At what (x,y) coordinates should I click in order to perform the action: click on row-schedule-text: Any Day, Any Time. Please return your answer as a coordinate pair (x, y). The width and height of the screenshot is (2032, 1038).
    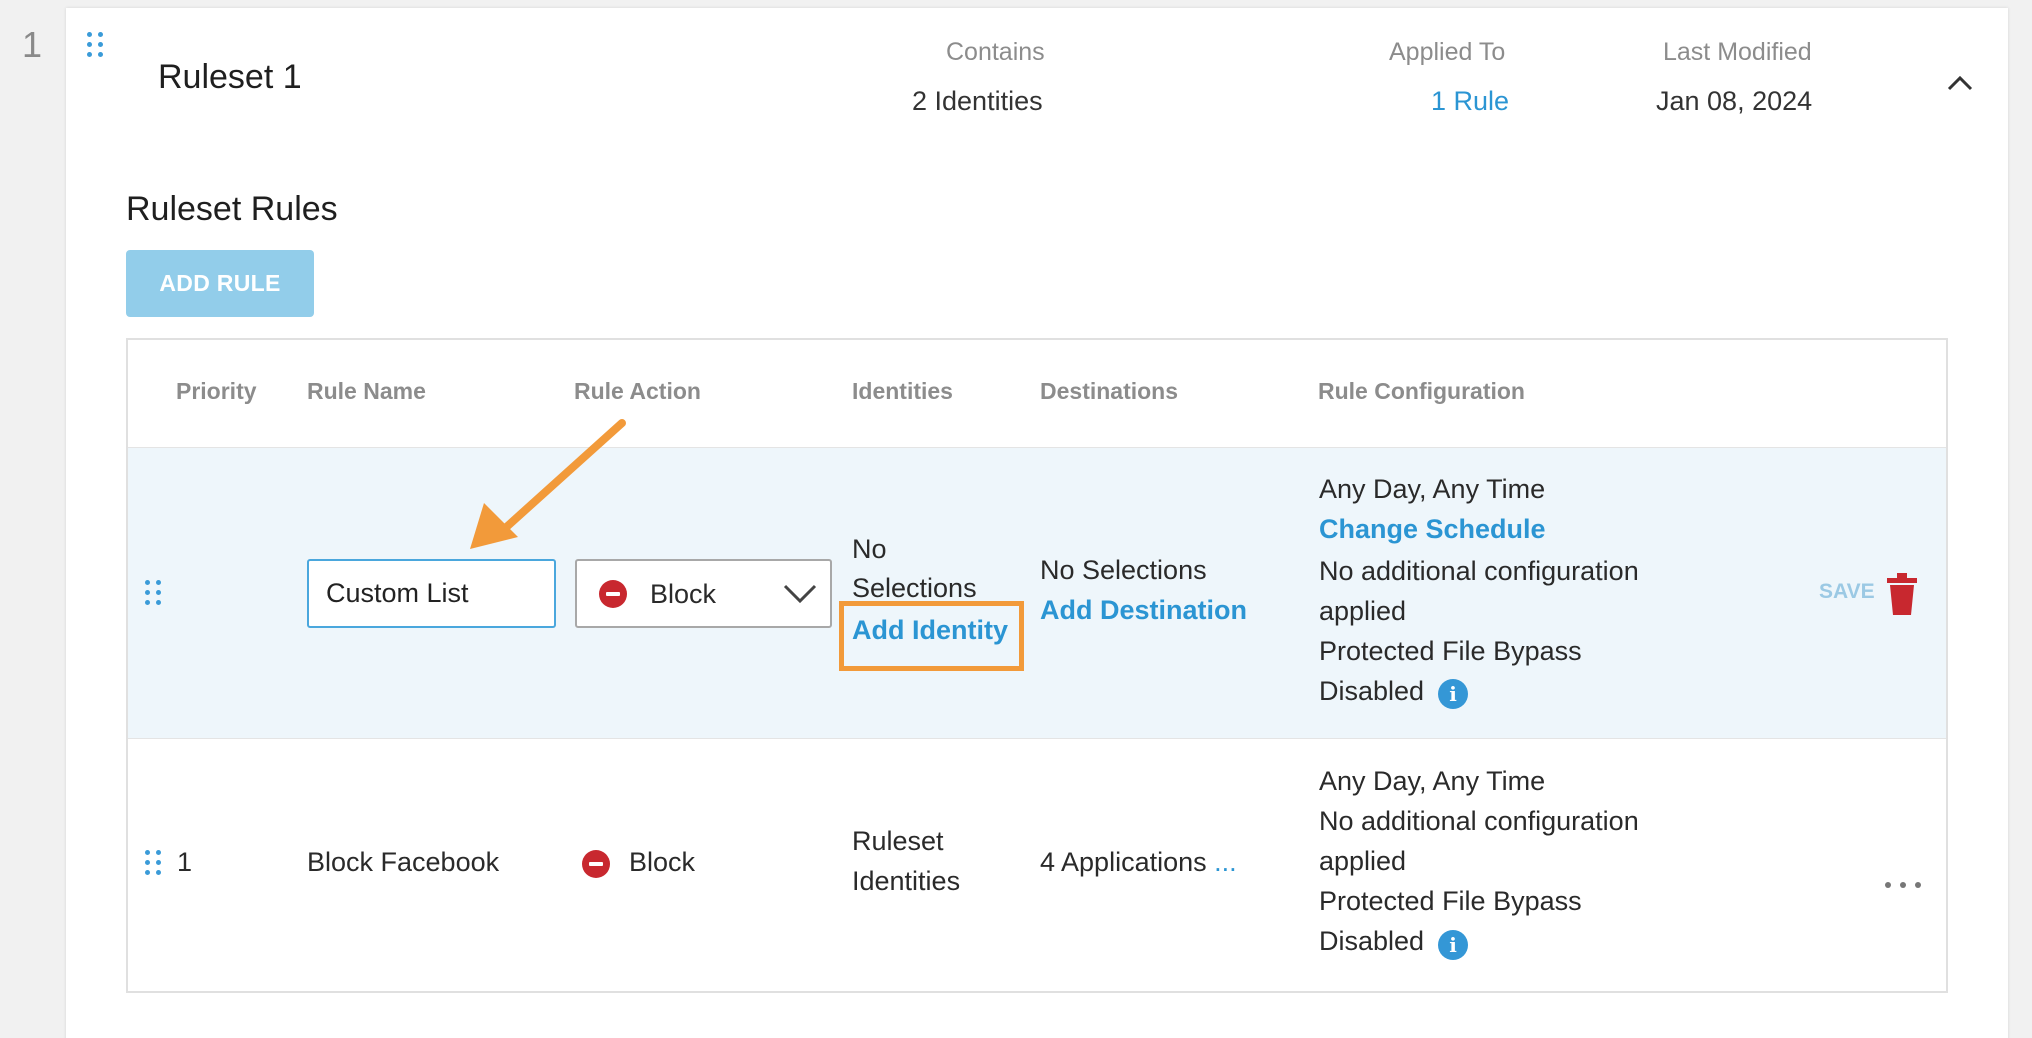
    Looking at the image, I should click on (1432, 781).